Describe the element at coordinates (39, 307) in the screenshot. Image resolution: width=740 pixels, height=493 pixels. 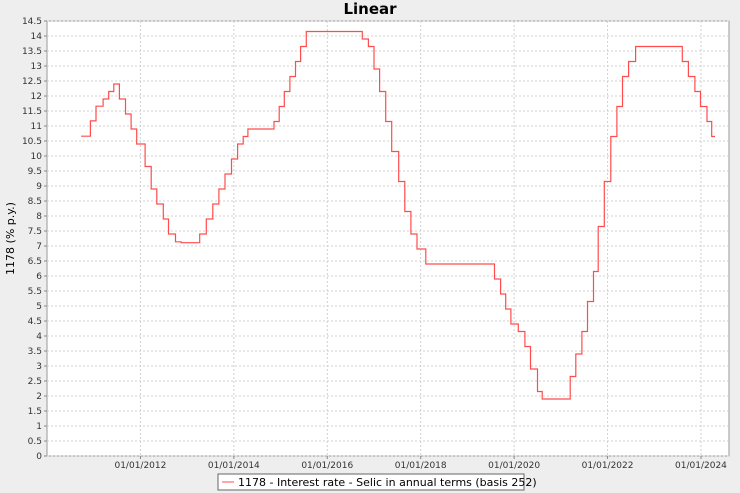
I see `y-tick-label: 5` at that location.